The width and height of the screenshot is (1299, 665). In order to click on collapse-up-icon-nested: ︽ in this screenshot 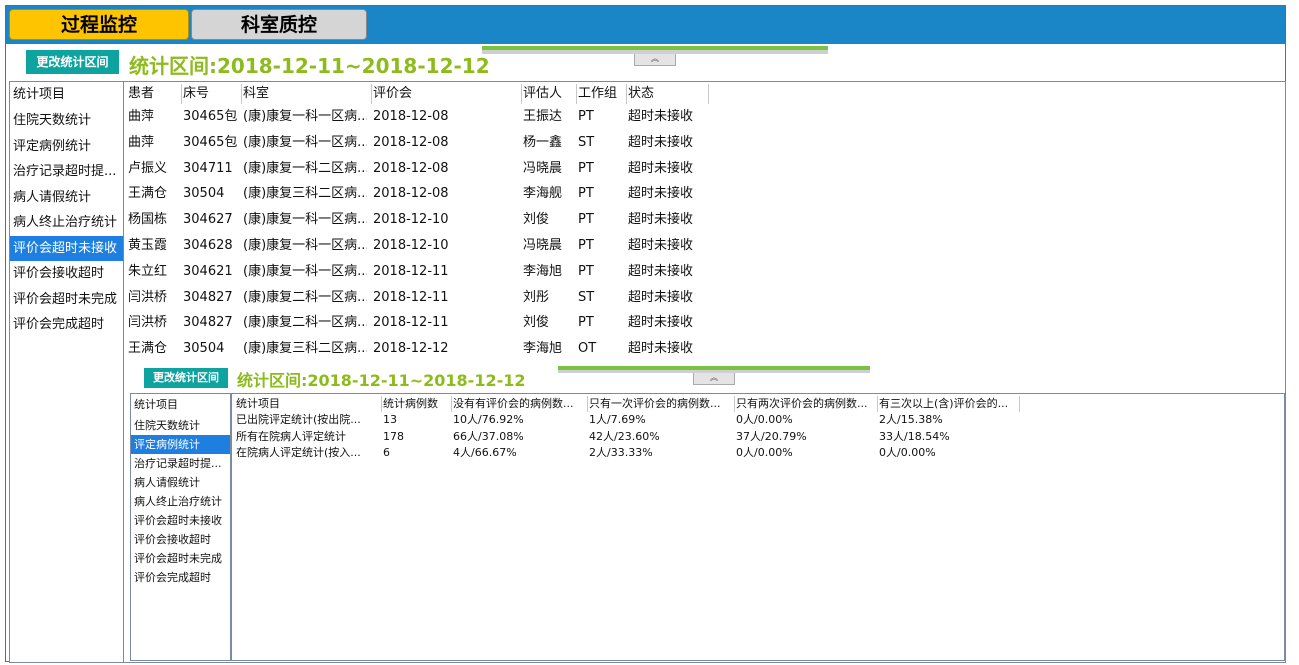, I will do `click(714, 379)`.